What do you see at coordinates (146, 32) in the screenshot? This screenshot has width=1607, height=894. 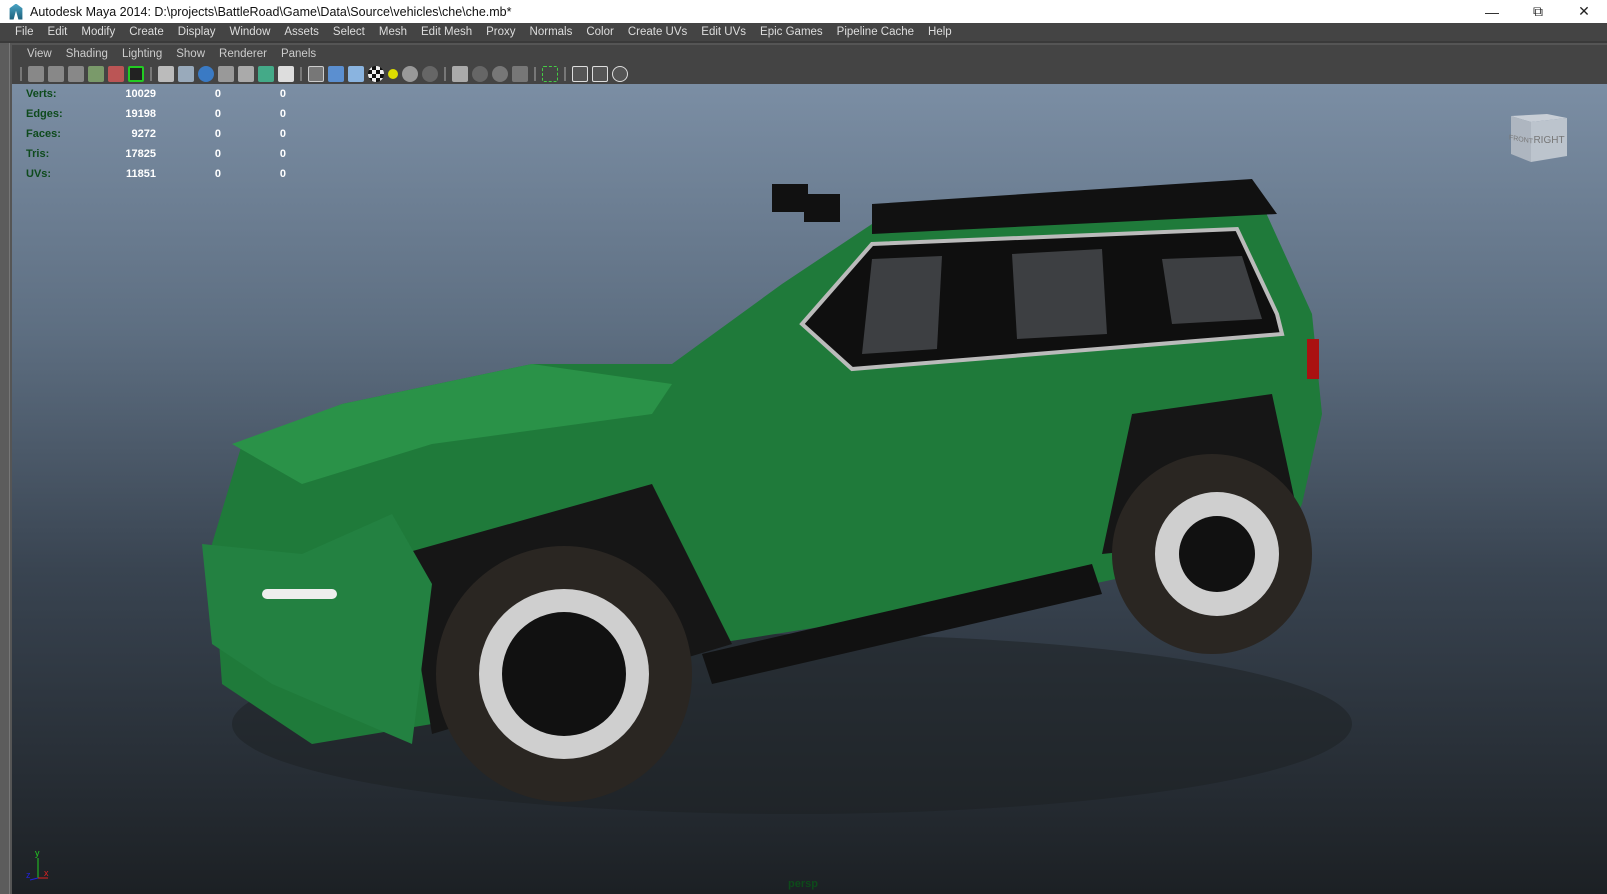 I see `menu-create: Create` at bounding box center [146, 32].